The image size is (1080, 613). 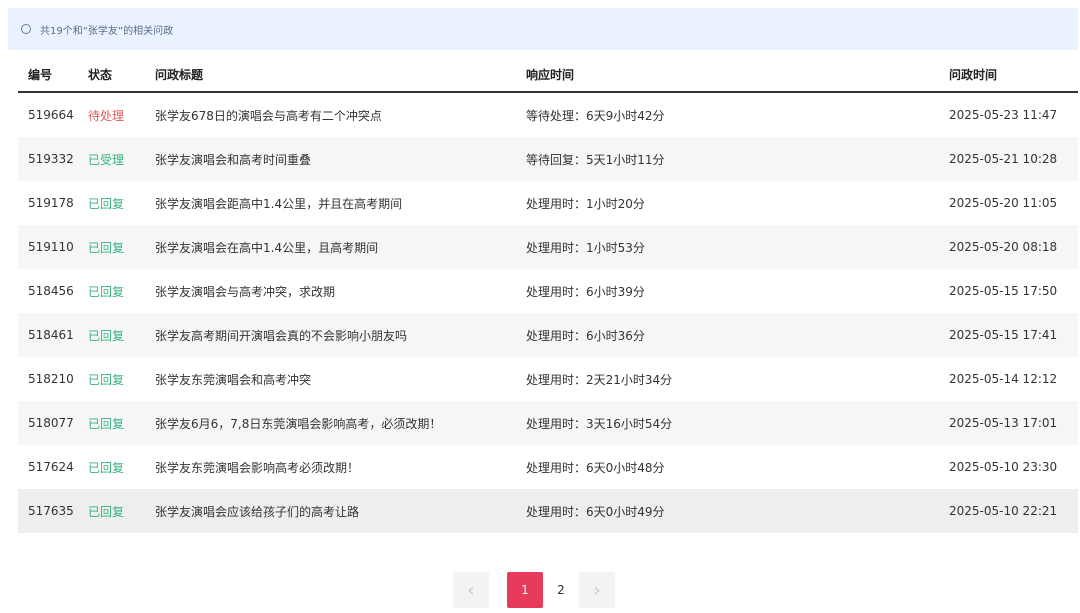 What do you see at coordinates (1003, 511) in the screenshot?
I see `row-inquiry-time: 2025-05-10 22:21` at bounding box center [1003, 511].